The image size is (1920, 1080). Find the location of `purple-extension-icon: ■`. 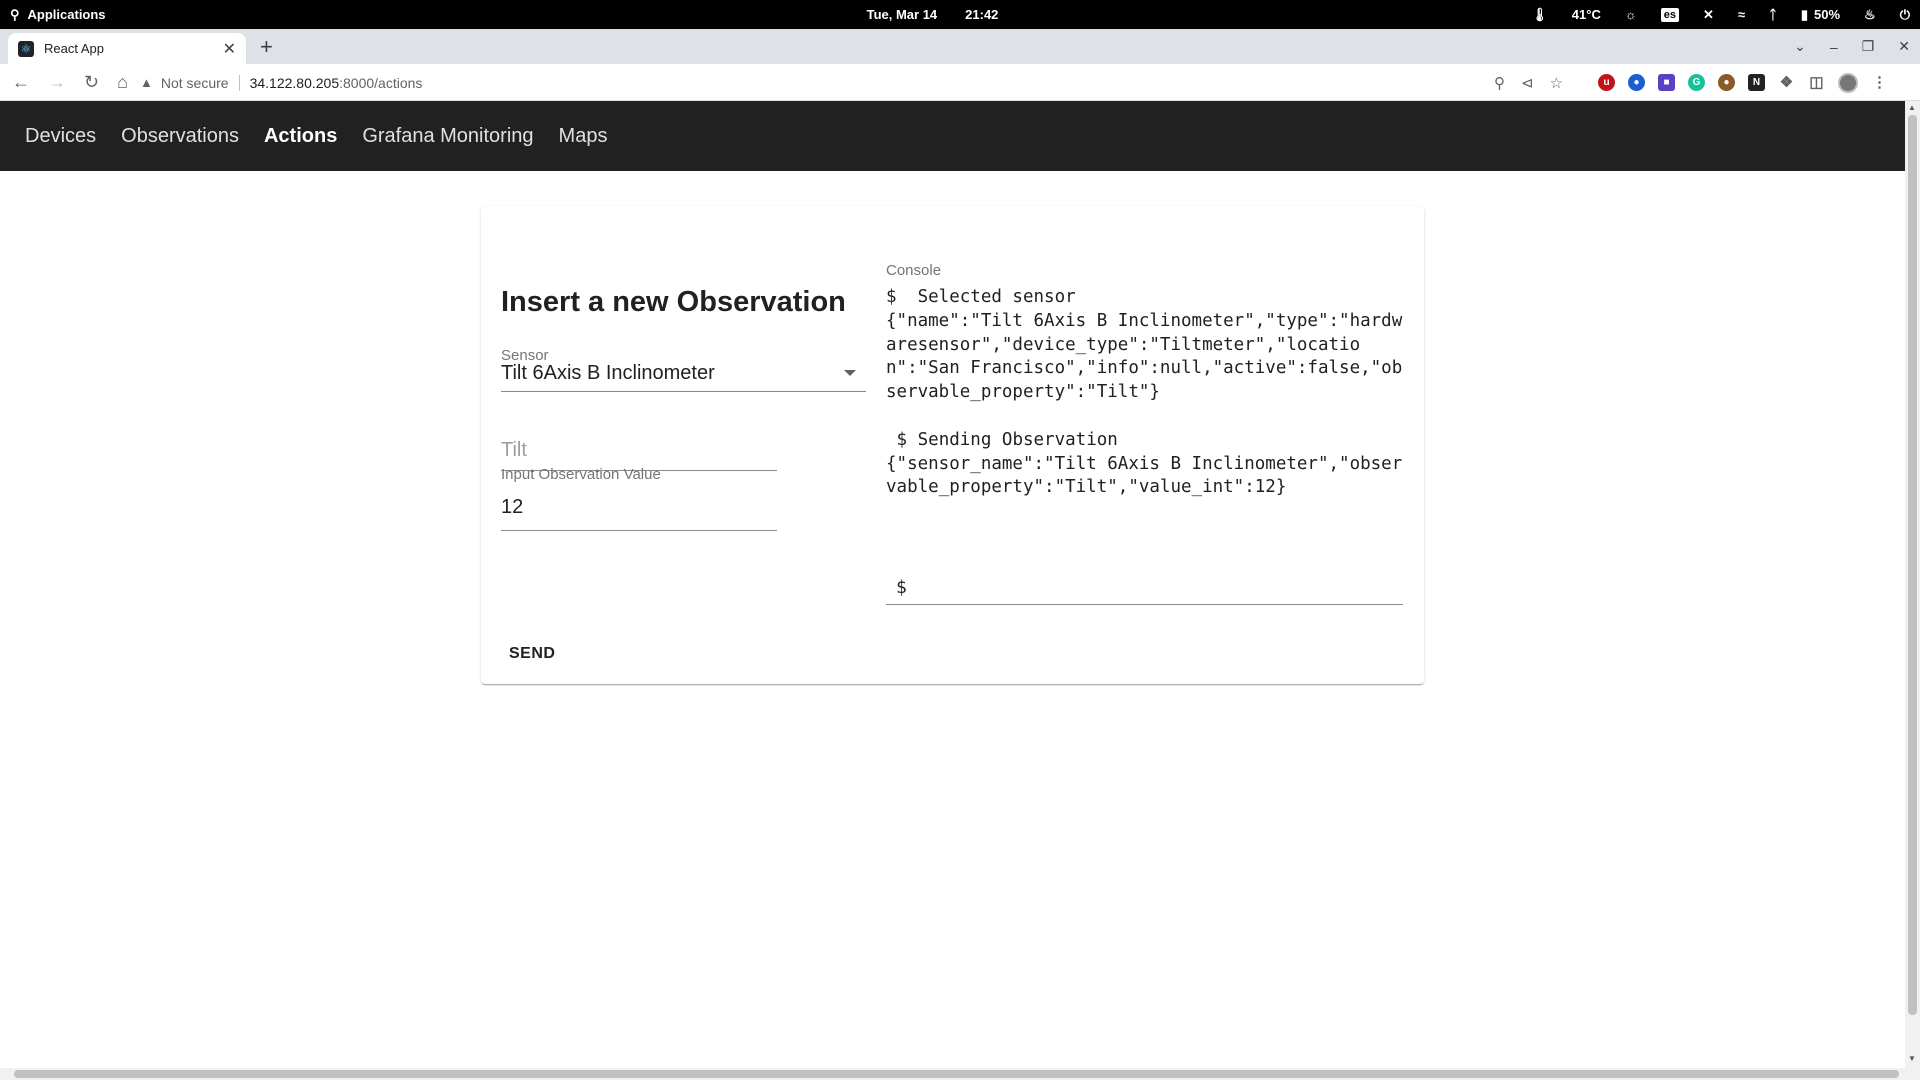

purple-extension-icon: ■ is located at coordinates (1666, 82).